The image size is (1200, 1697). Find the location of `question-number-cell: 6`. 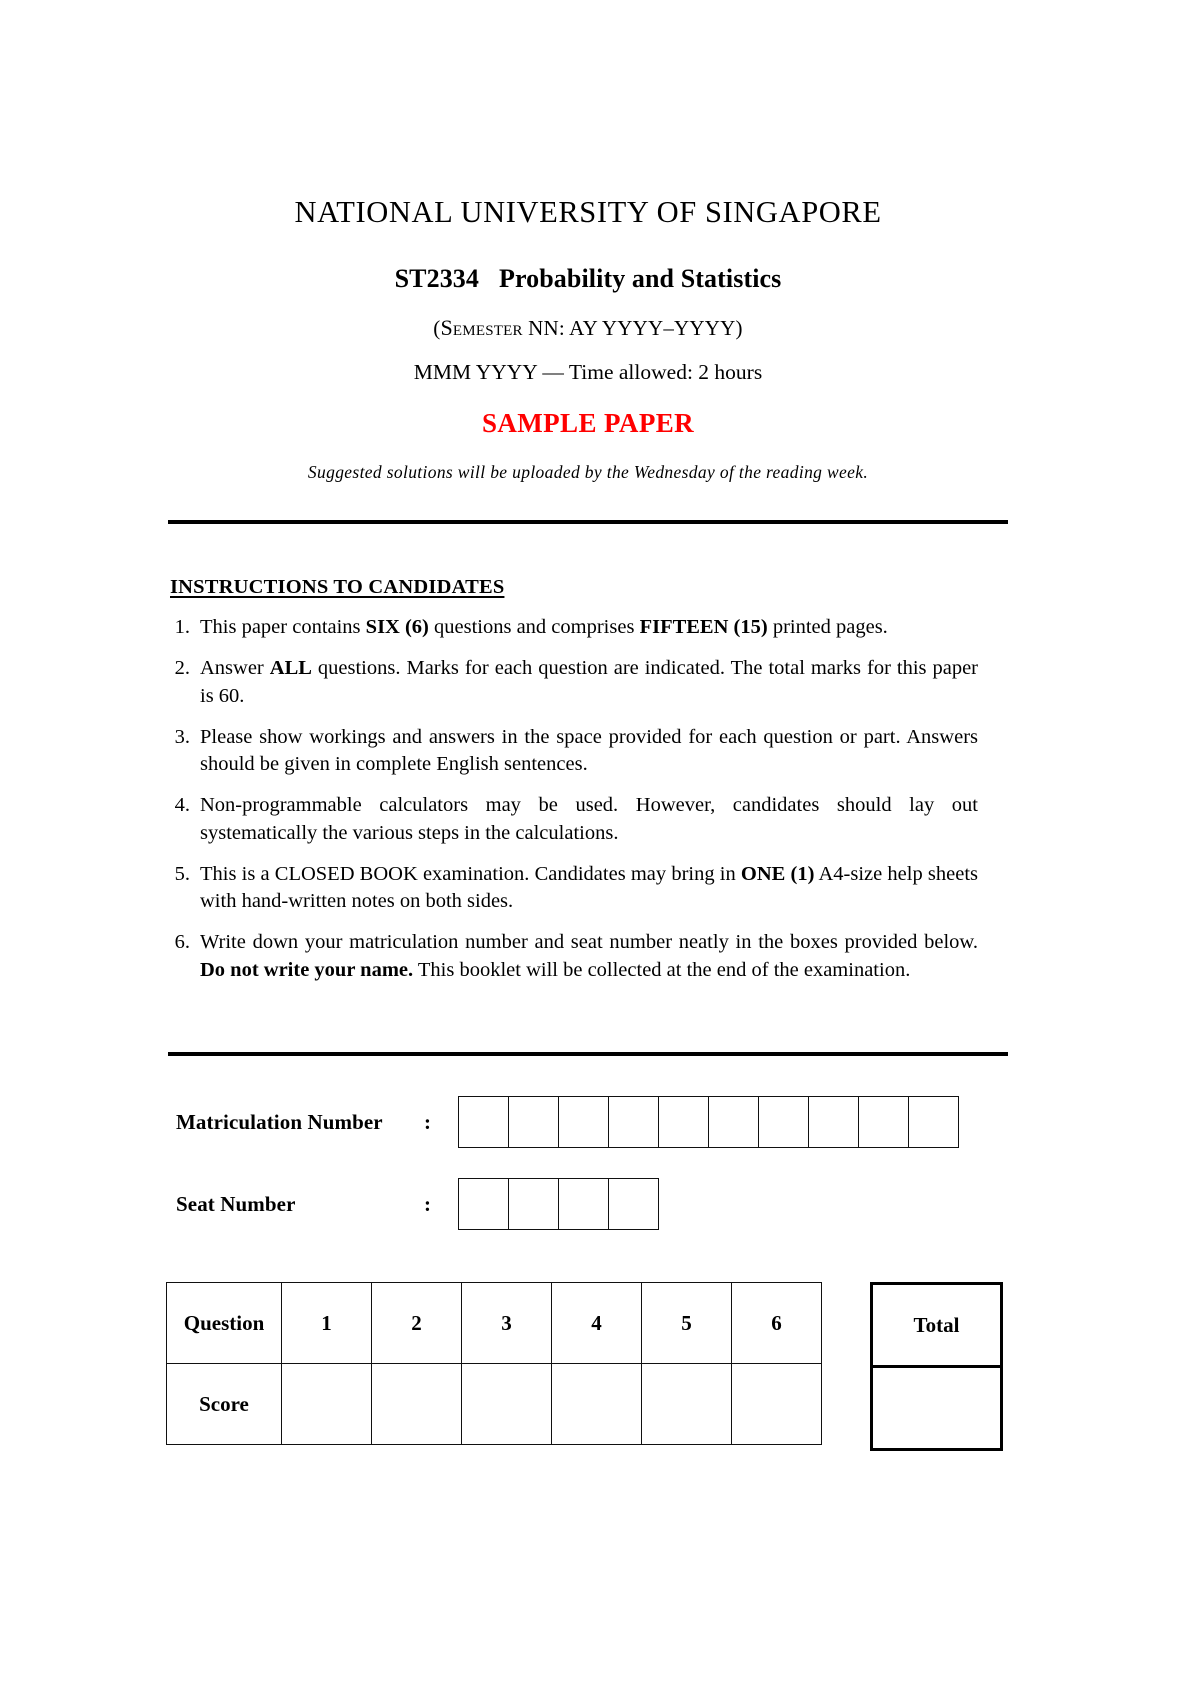

question-number-cell: 6 is located at coordinates (776, 1323).